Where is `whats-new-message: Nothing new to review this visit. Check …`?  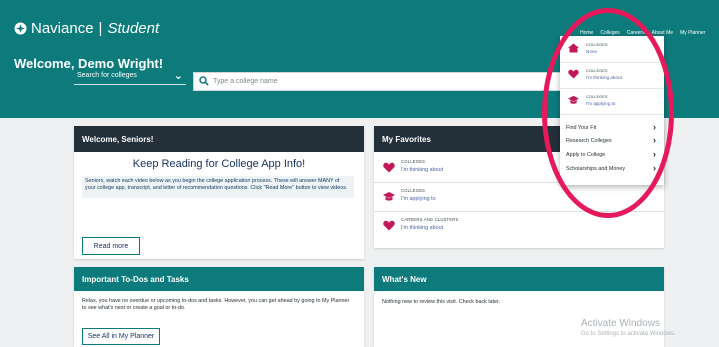
whats-new-message: Nothing new to review this visit. Check … is located at coordinates (441, 302).